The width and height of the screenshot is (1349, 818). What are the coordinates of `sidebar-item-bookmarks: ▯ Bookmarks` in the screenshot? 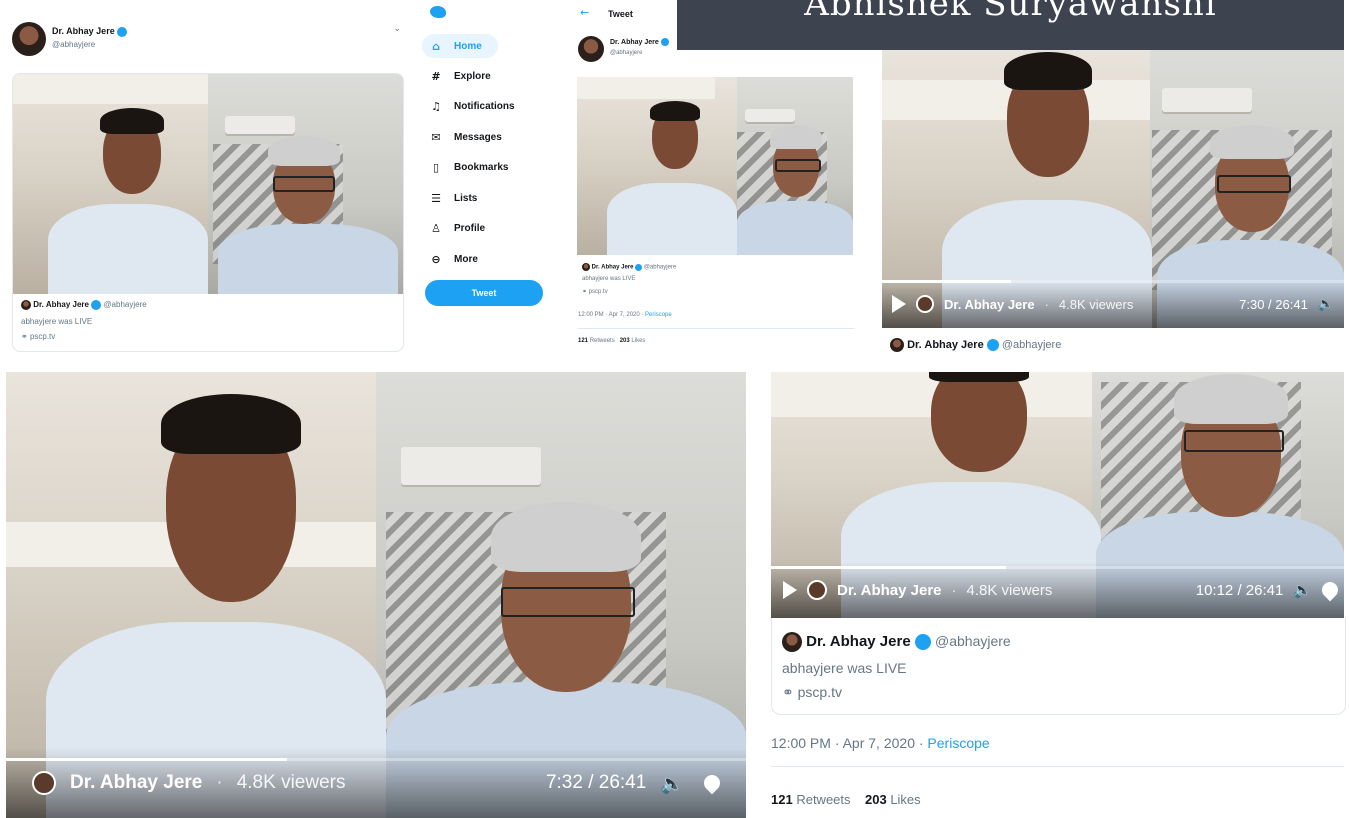 It's located at (469, 167).